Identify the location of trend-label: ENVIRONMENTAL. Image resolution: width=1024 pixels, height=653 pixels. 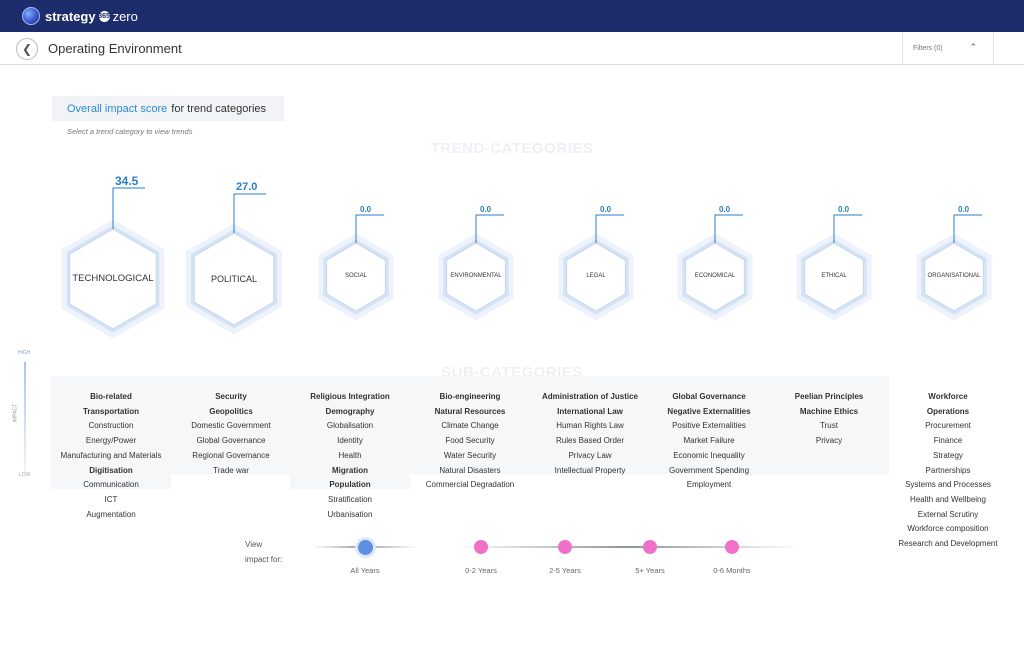
(476, 276).